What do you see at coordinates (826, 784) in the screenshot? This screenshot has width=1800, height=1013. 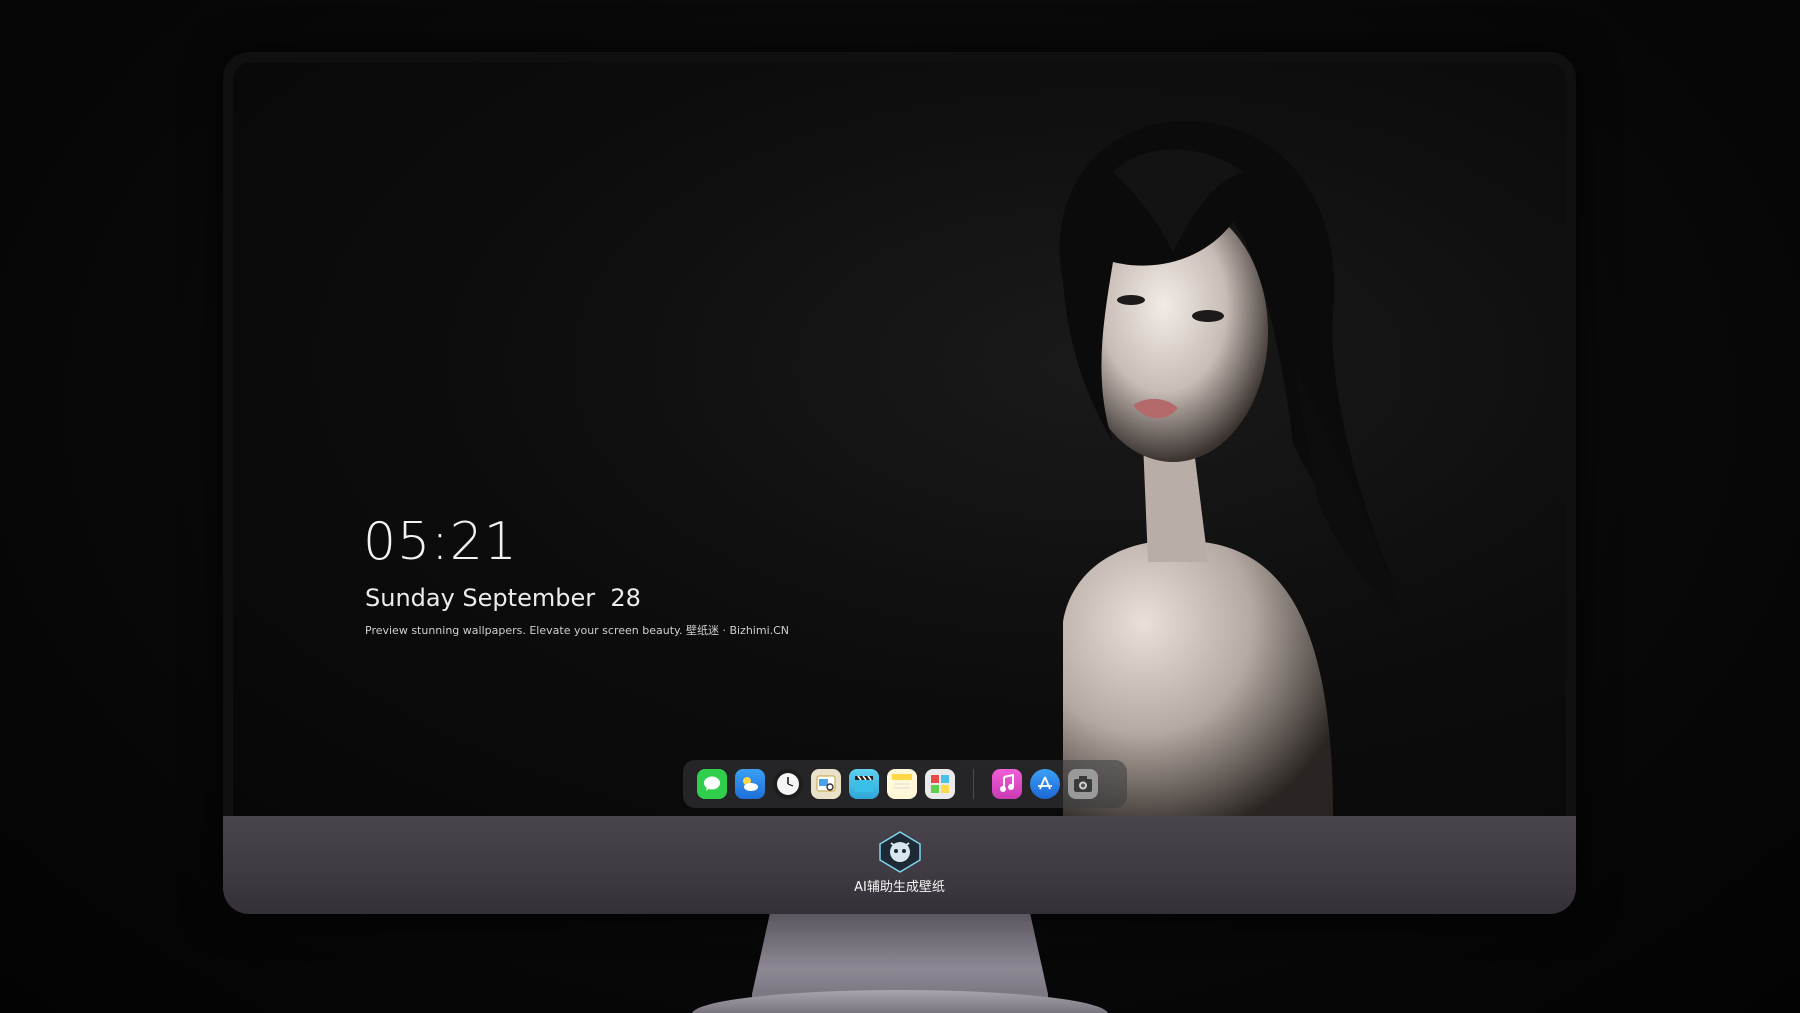 I see `preview-icon` at bounding box center [826, 784].